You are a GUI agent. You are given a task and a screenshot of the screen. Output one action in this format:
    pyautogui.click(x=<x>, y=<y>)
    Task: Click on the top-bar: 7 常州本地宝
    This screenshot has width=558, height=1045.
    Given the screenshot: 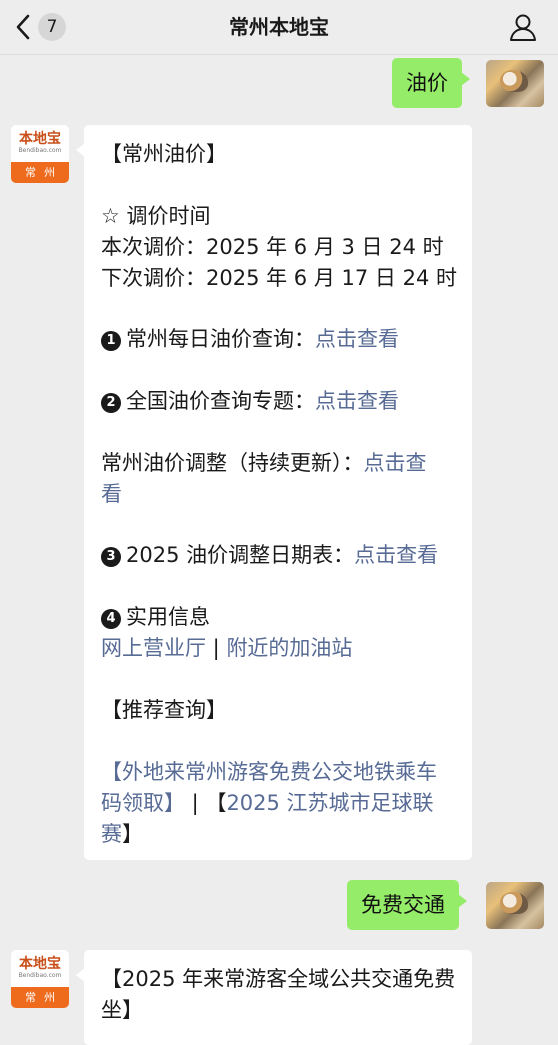 What is the action you would take?
    pyautogui.click(x=279, y=27)
    